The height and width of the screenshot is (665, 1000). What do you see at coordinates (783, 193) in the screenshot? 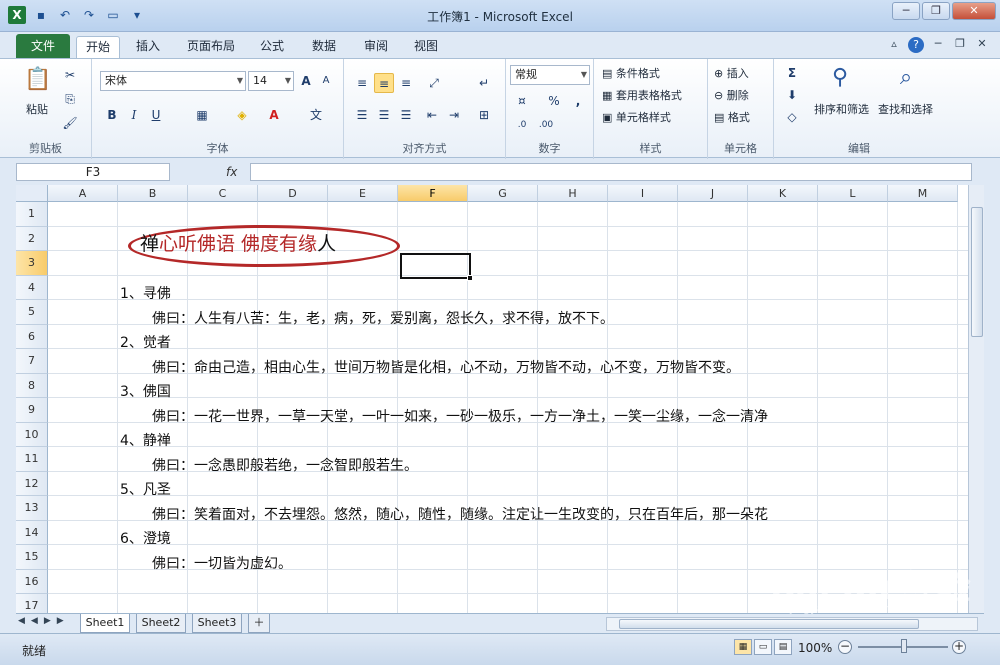
I see `column-header-k: K` at bounding box center [783, 193].